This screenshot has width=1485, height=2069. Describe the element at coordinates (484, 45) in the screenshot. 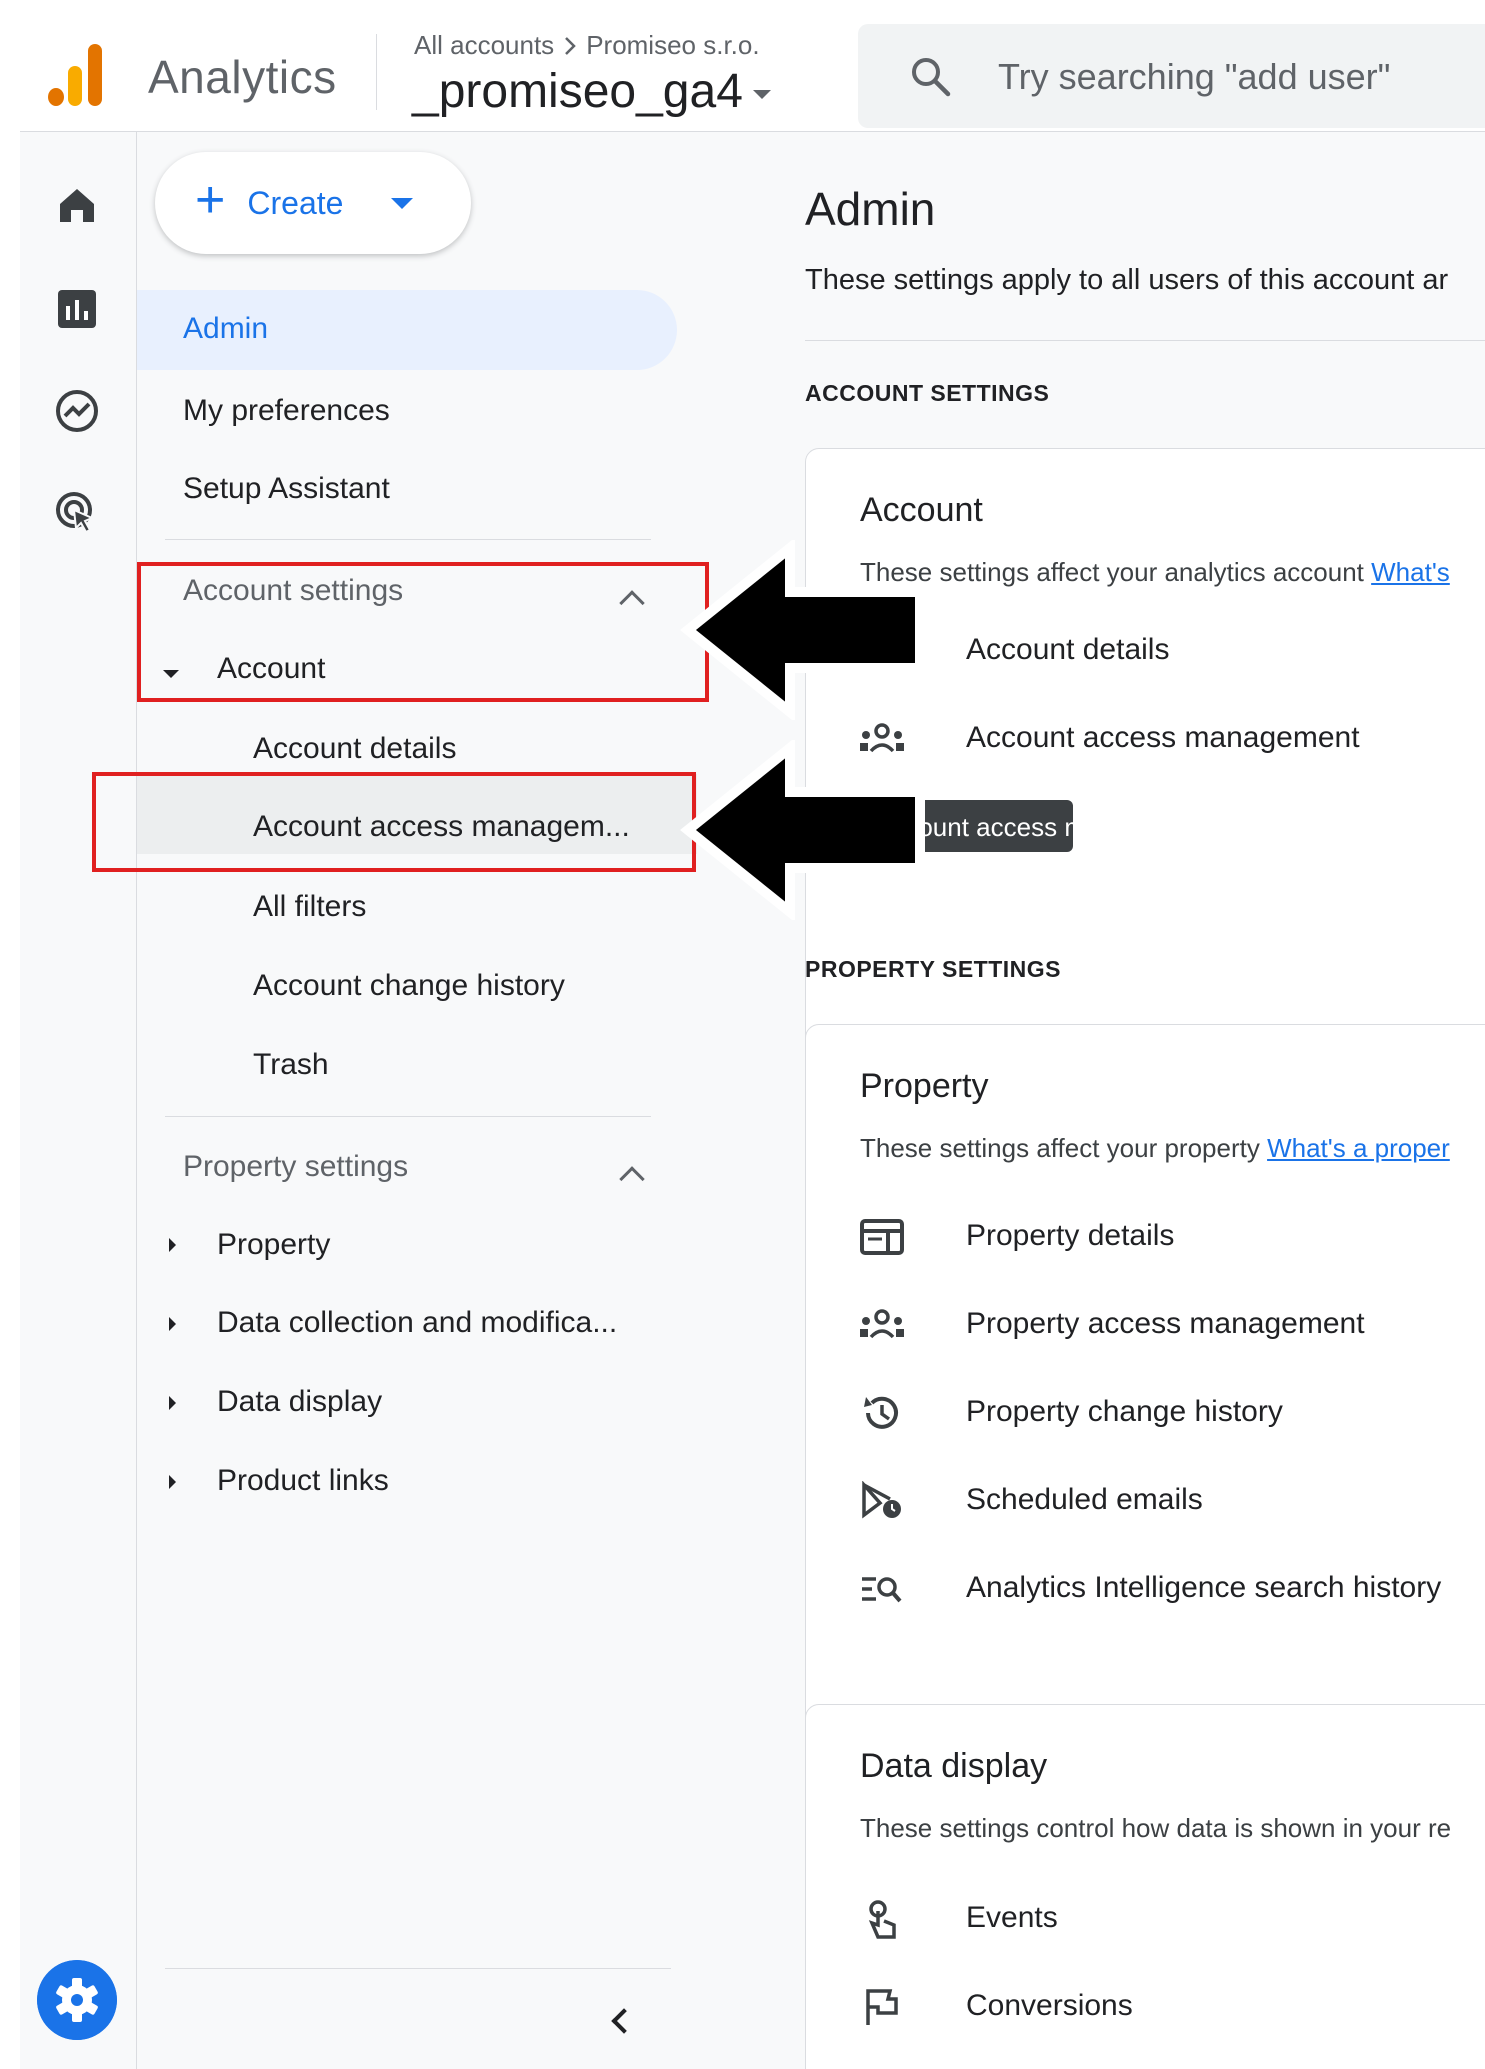

I see `breadcrumb-all-accounts: All accounts` at that location.